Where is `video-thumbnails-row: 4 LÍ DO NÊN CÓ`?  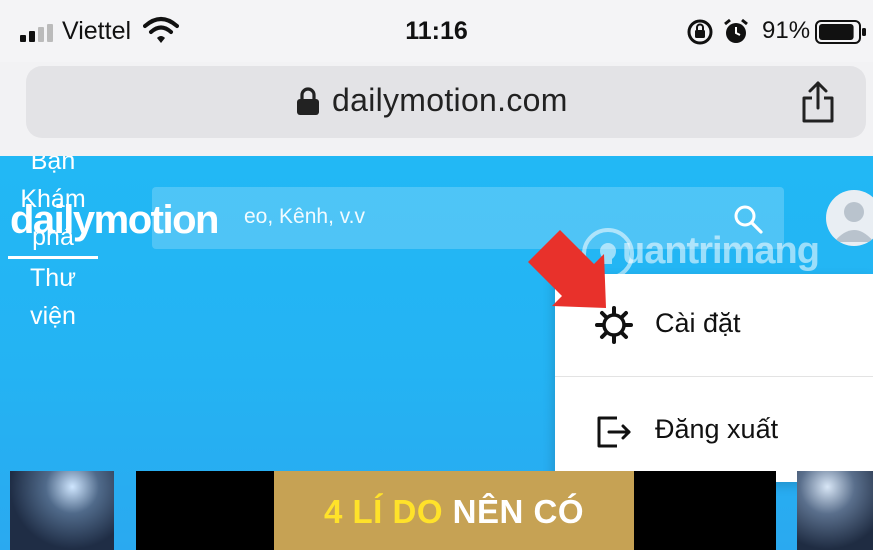
video-thumbnails-row: 4 LÍ DO NÊN CÓ is located at coordinates (436, 510).